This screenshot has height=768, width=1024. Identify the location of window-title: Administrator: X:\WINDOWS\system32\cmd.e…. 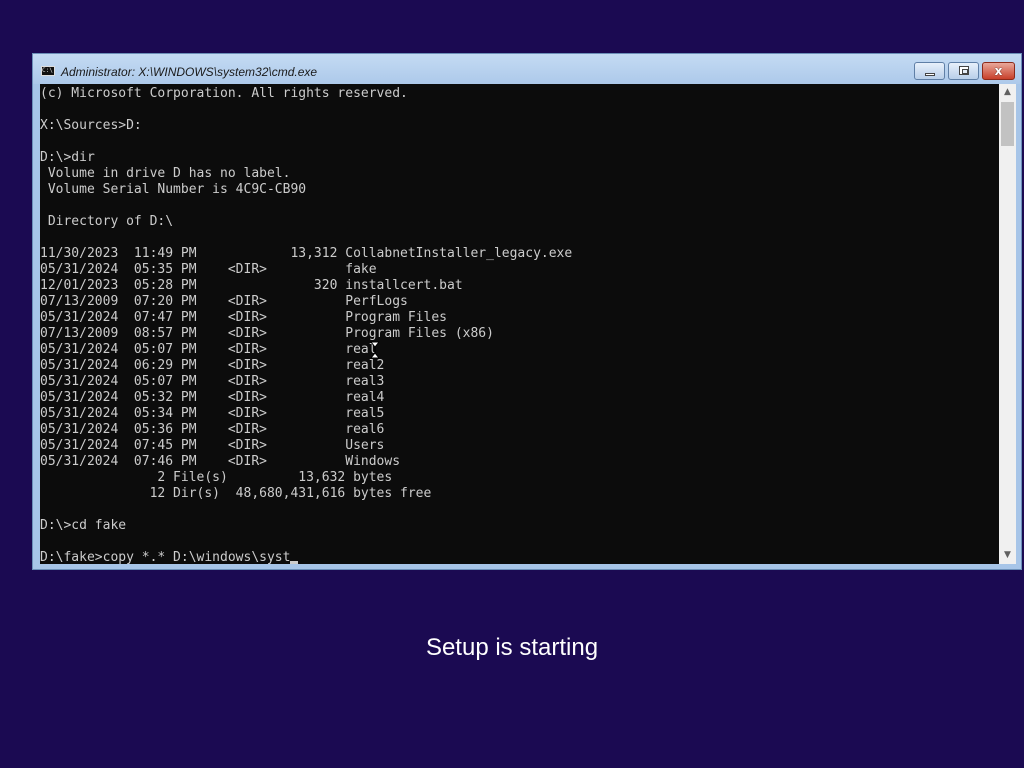
(189, 72).